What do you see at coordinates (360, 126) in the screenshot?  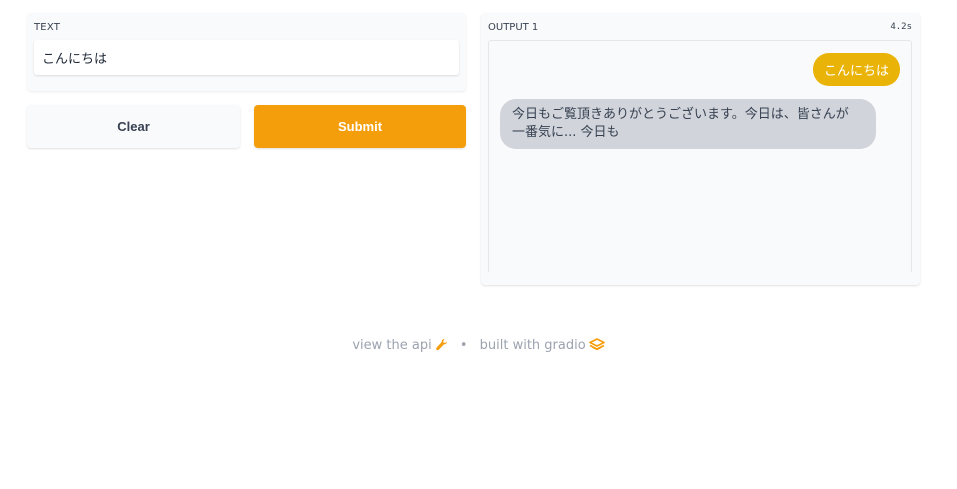 I see `submit-button: Submit` at bounding box center [360, 126].